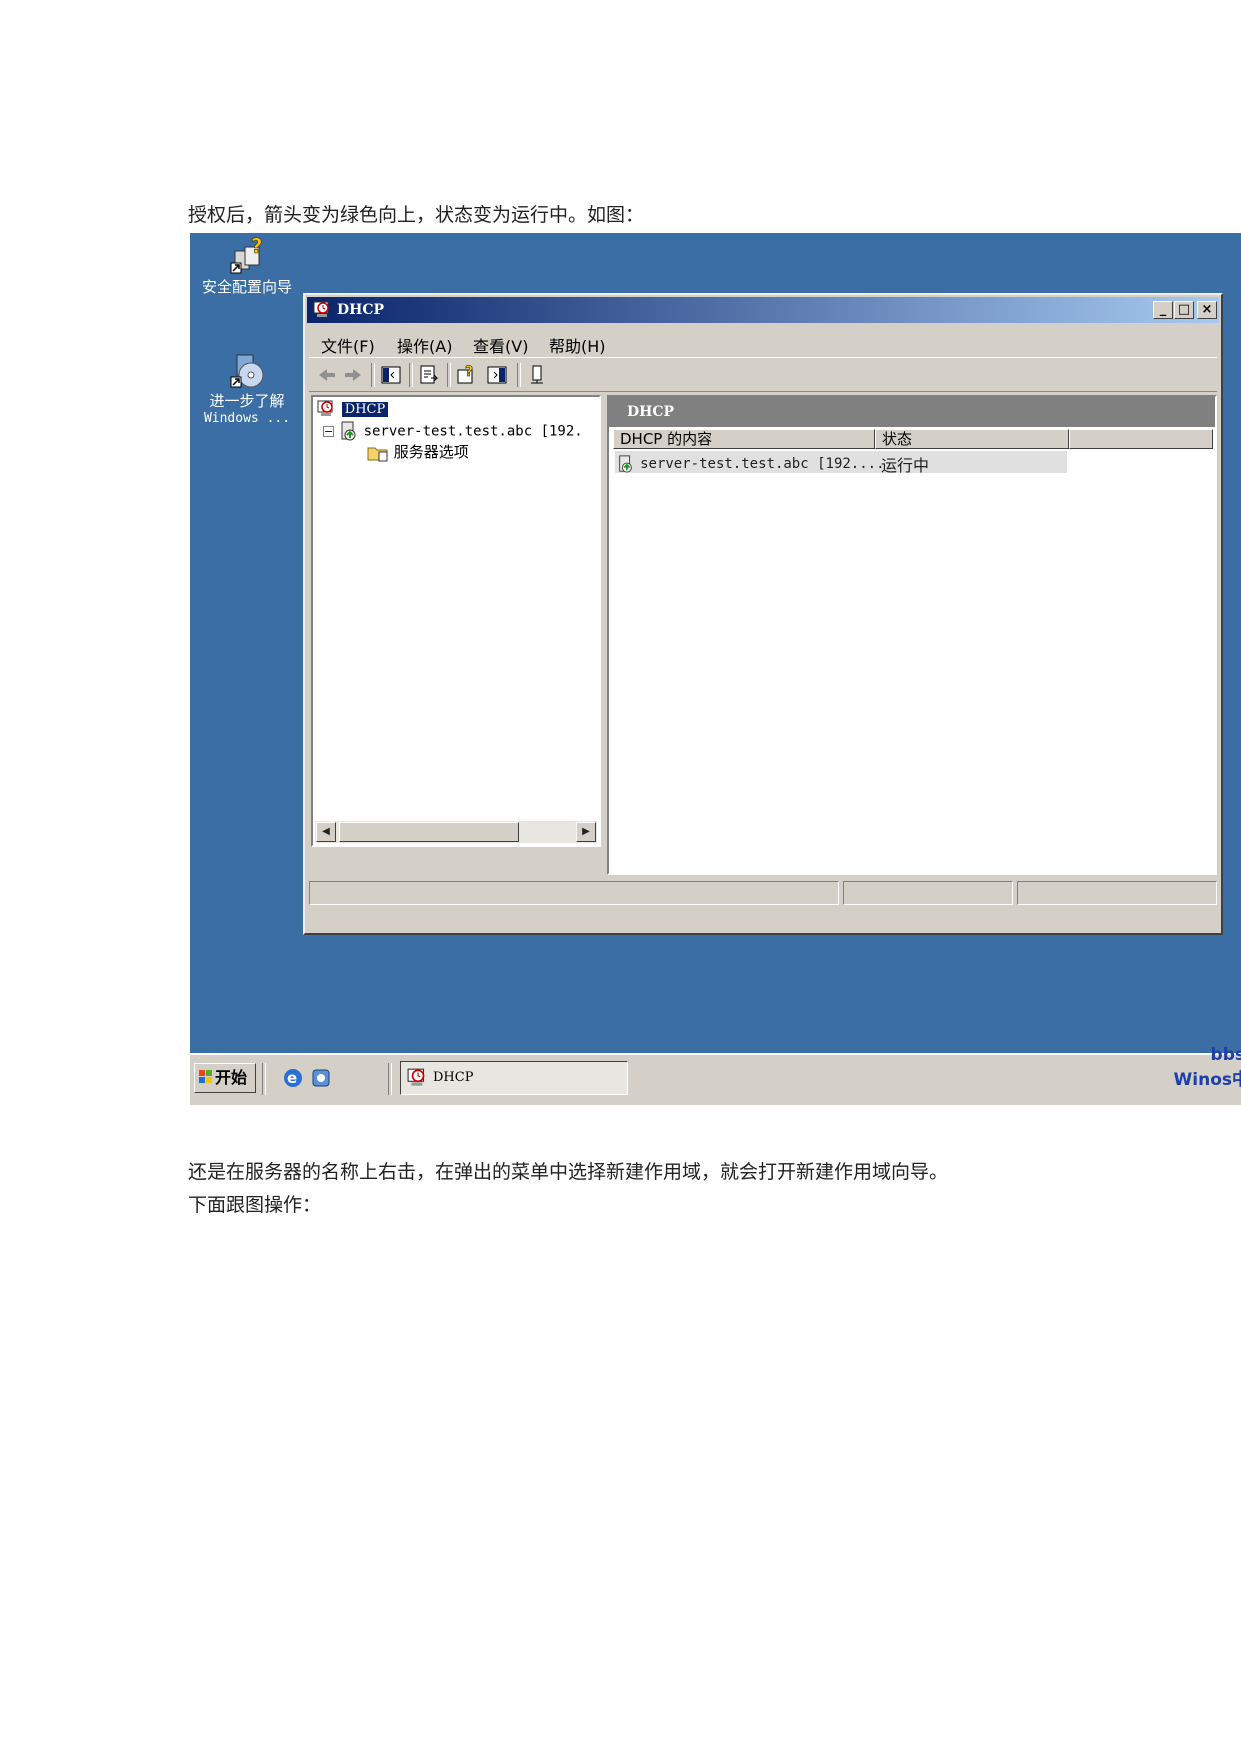 The width and height of the screenshot is (1241, 1754). I want to click on list-row: server-test.test.abc [192.... 运行中, so click(841, 463).